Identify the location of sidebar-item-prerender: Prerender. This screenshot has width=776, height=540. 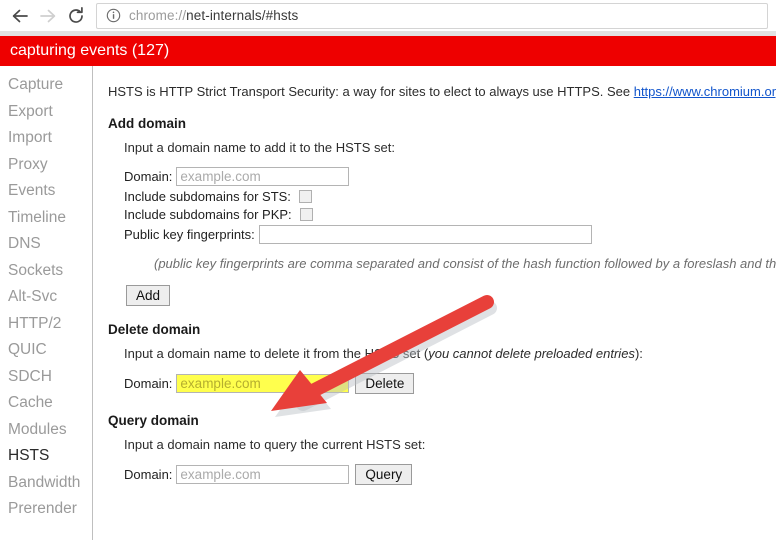
(46, 509).